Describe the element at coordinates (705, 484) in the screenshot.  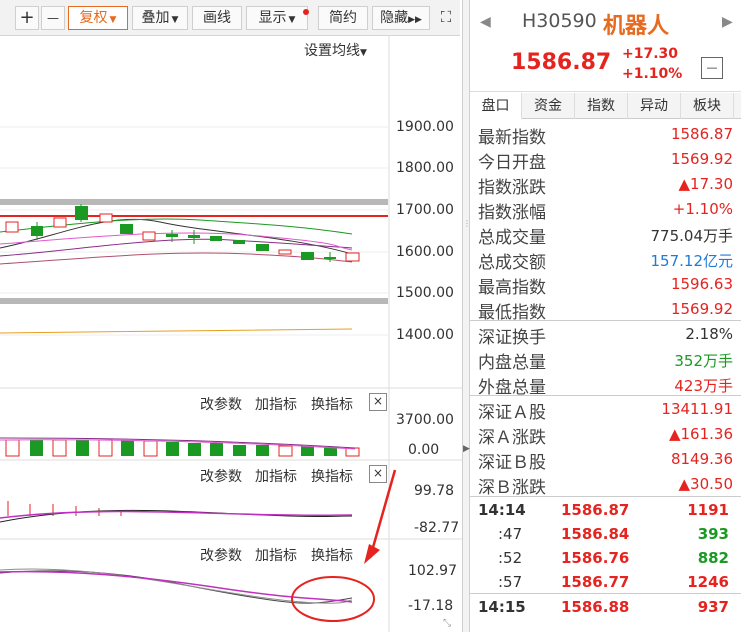
I see `quote-row-value: ▲30.50` at that location.